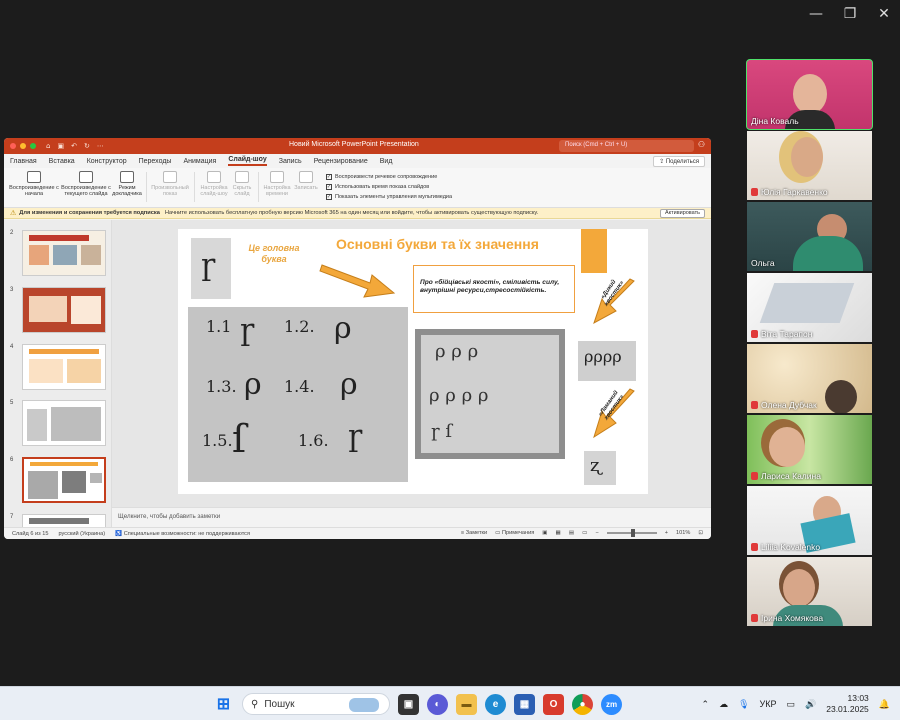 This screenshot has width=900, height=720. I want to click on fit-slide-icon: ⊡, so click(700, 533).